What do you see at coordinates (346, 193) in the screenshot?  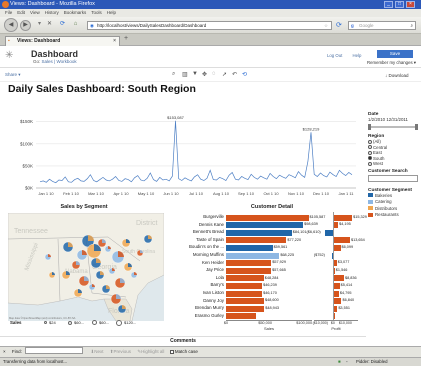 I see `x-tick-label: Jan 1 11` at bounding box center [346, 193].